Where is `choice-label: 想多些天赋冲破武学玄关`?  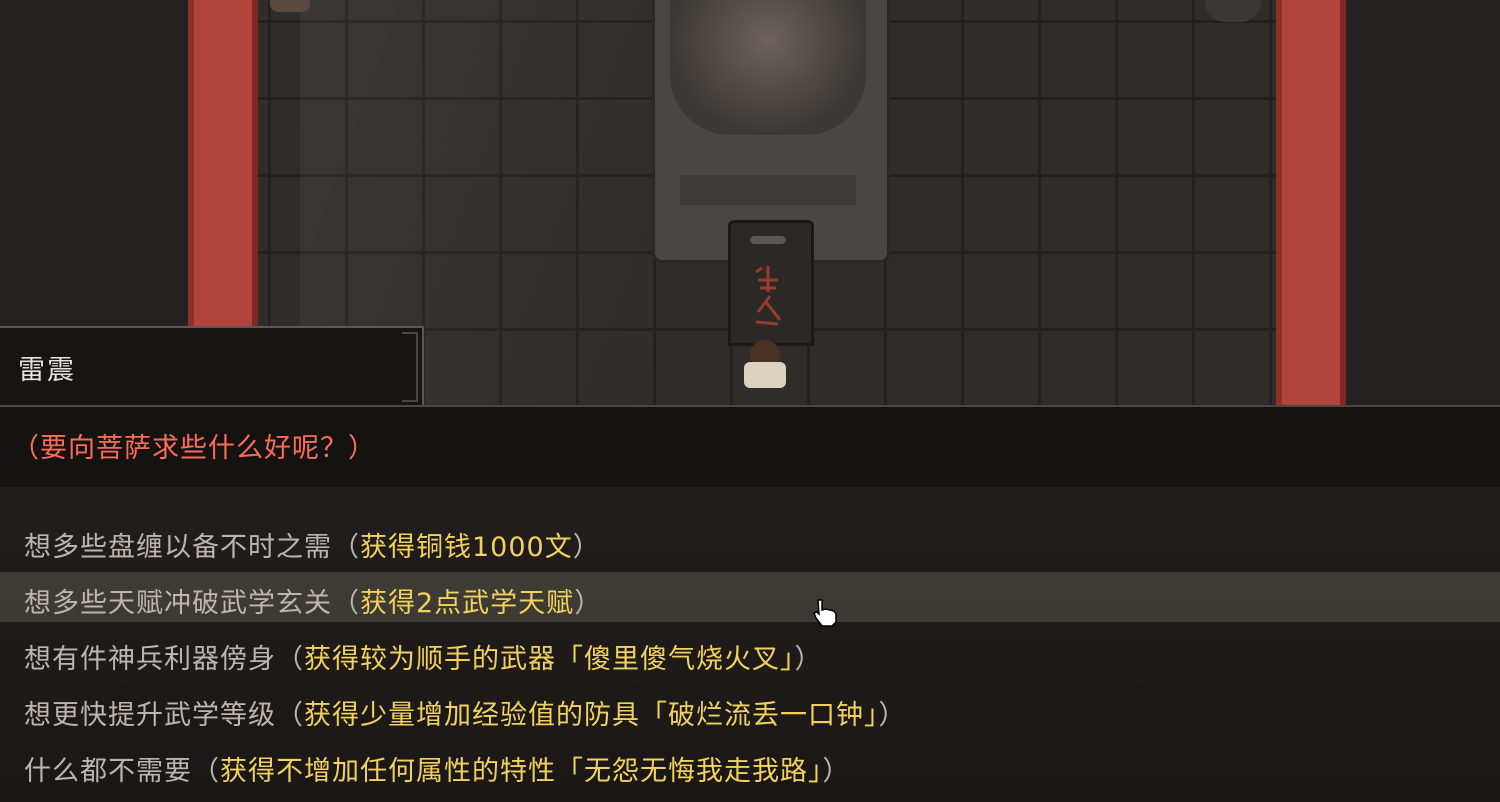
choice-label: 想多些天赋冲破武学玄关 is located at coordinates (178, 603).